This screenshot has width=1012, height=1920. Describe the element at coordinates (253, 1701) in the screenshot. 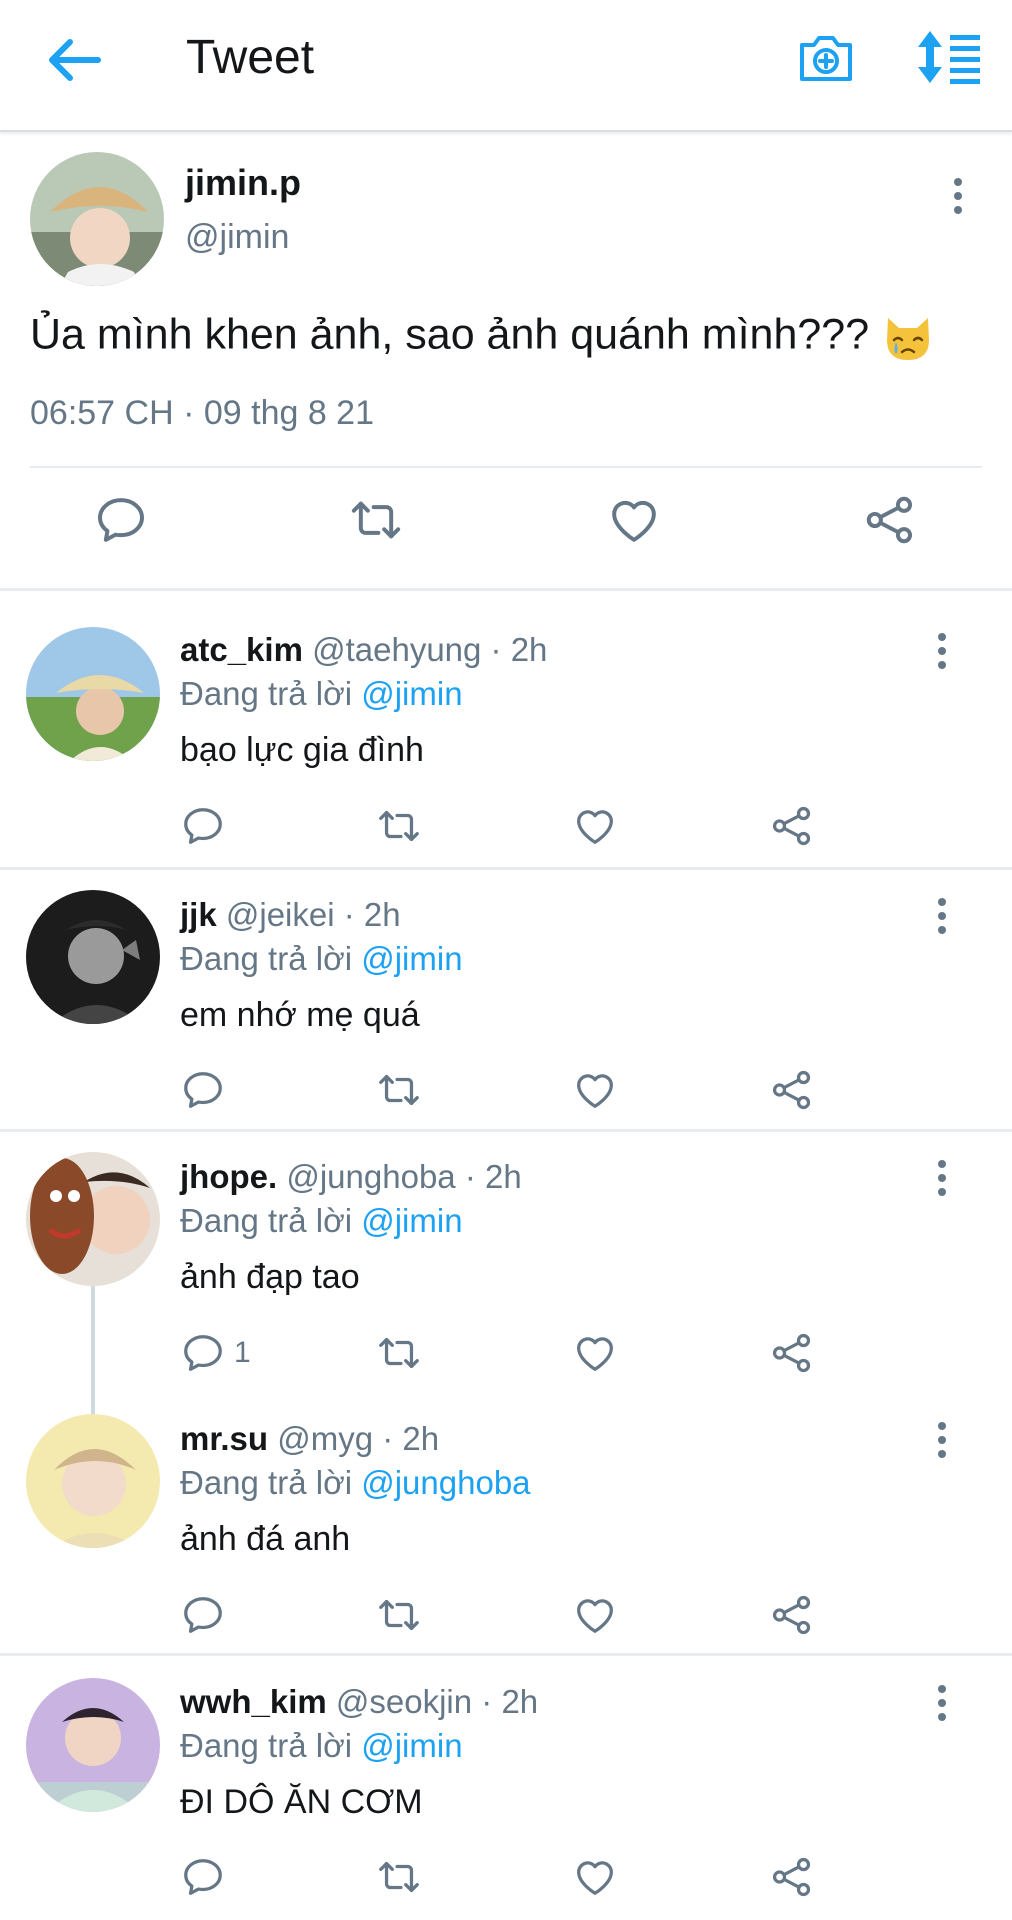

I see `author-name: wwh_kim` at that location.